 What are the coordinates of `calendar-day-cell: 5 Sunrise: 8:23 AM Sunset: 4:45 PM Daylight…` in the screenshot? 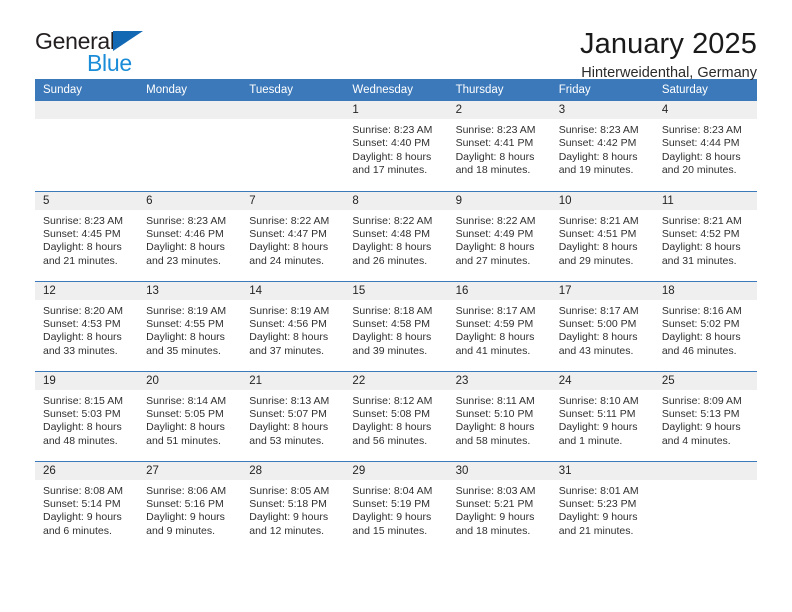 It's located at (87, 235).